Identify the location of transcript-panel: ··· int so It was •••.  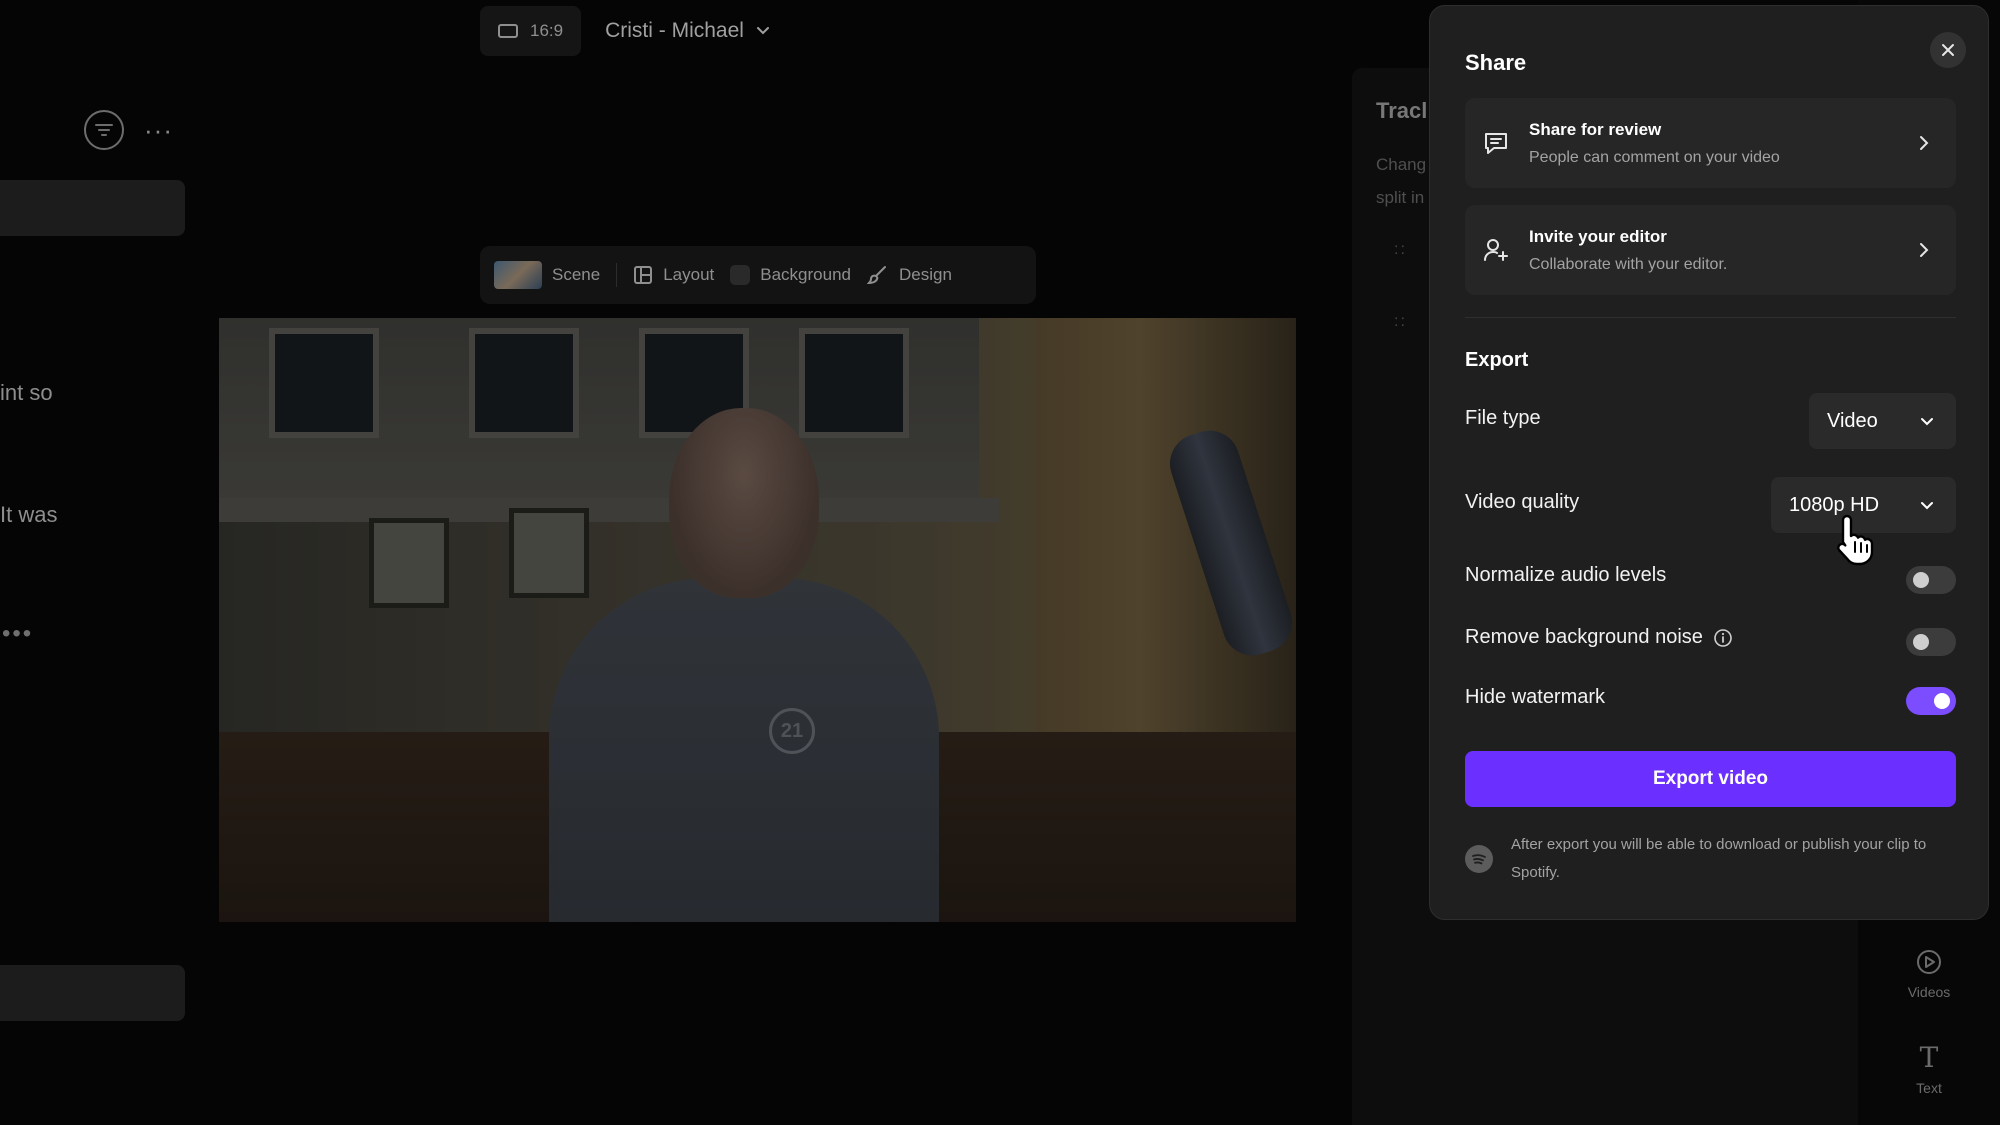
(100, 562).